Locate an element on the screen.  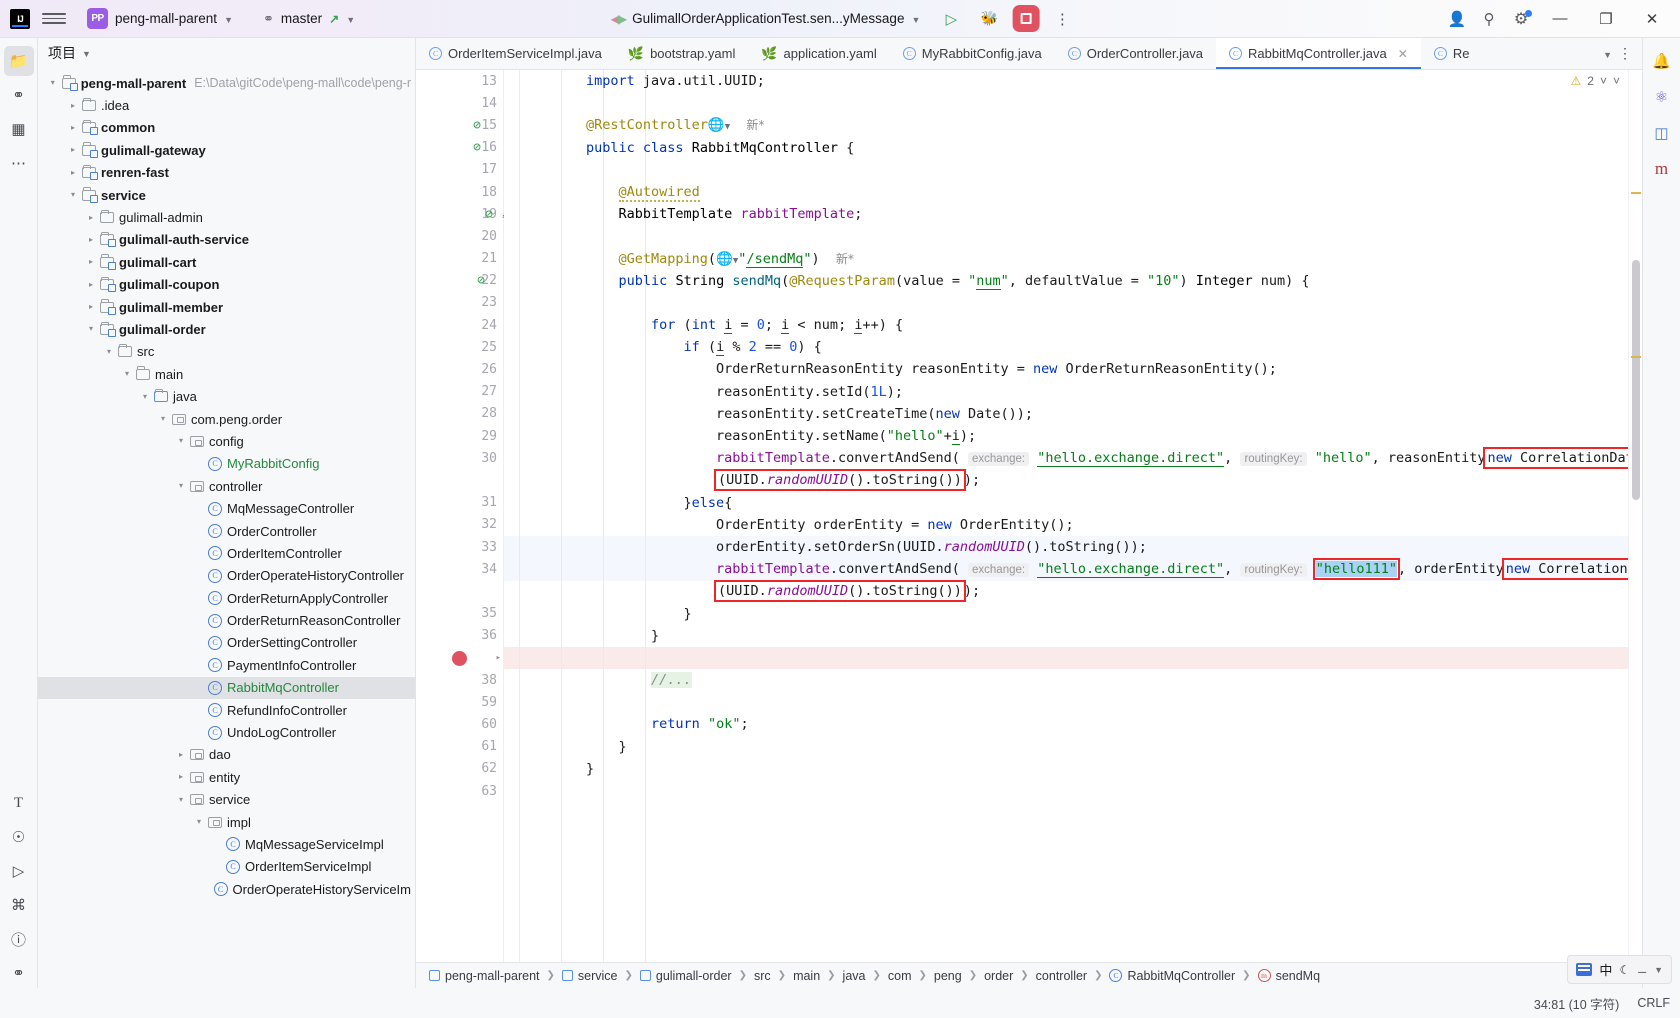
gutter-line-number: ▸ is located at coordinates (459, 658).